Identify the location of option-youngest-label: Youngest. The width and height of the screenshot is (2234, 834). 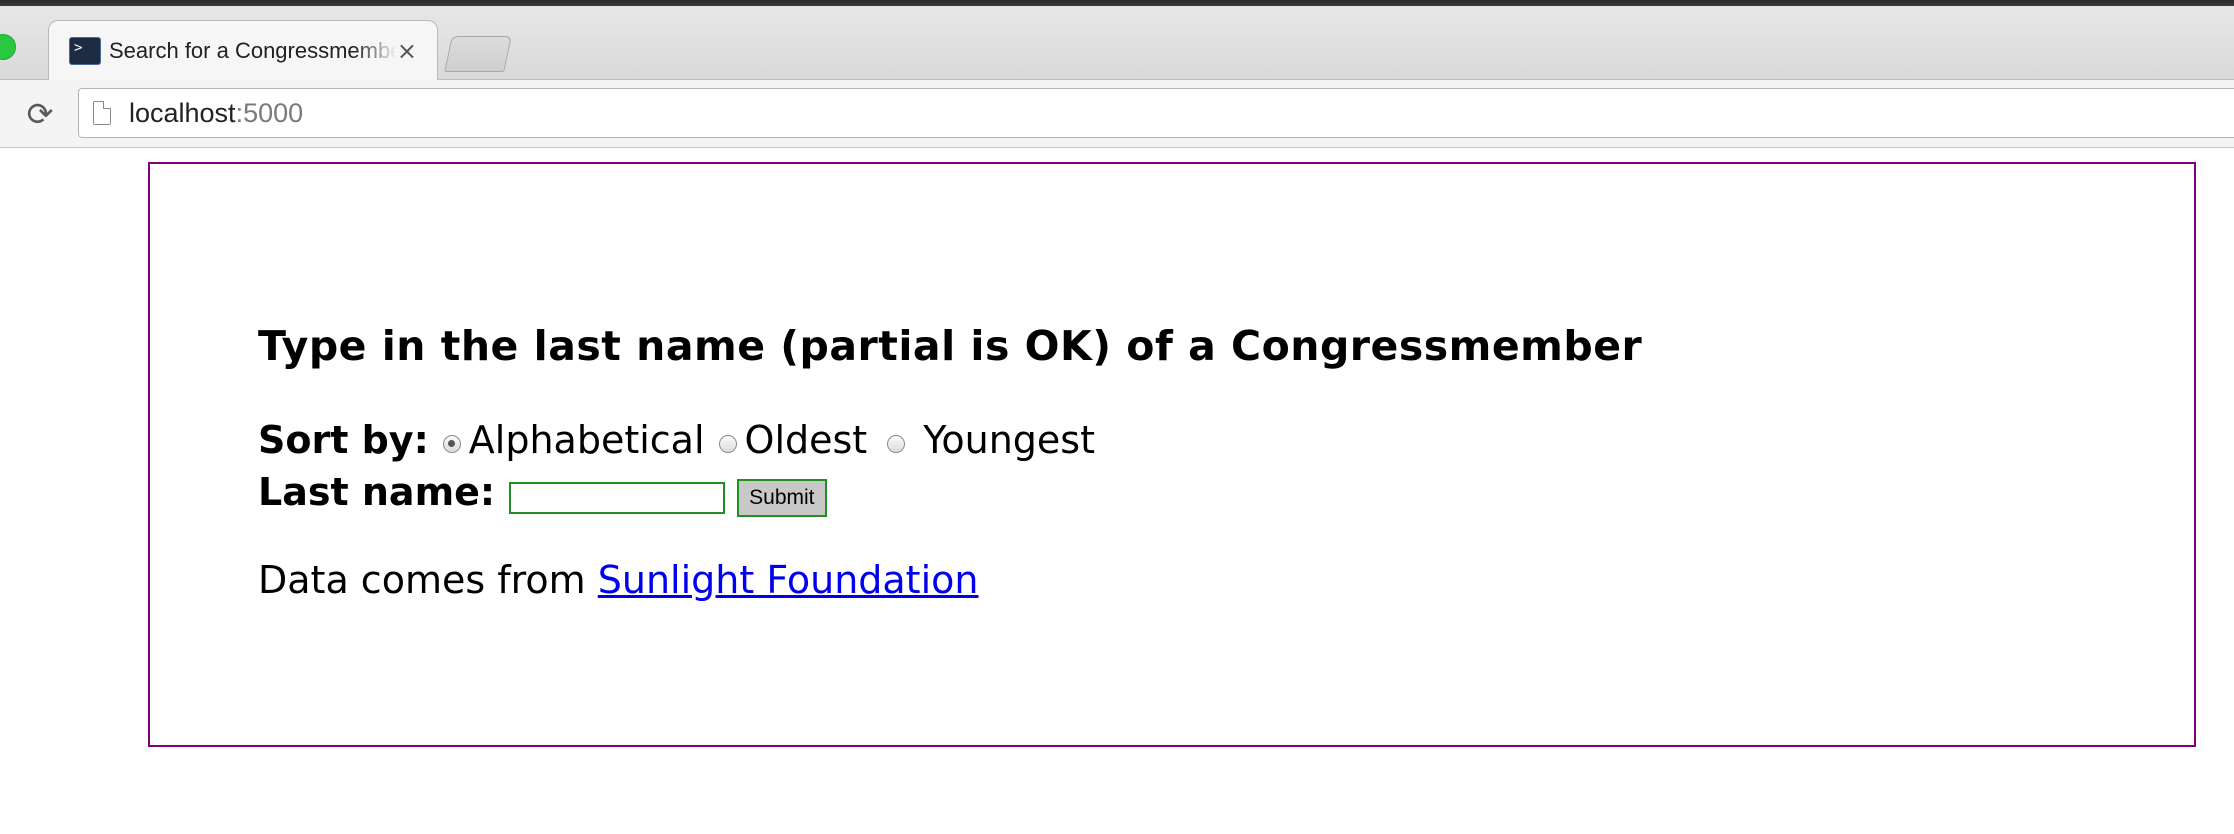
(1009, 440).